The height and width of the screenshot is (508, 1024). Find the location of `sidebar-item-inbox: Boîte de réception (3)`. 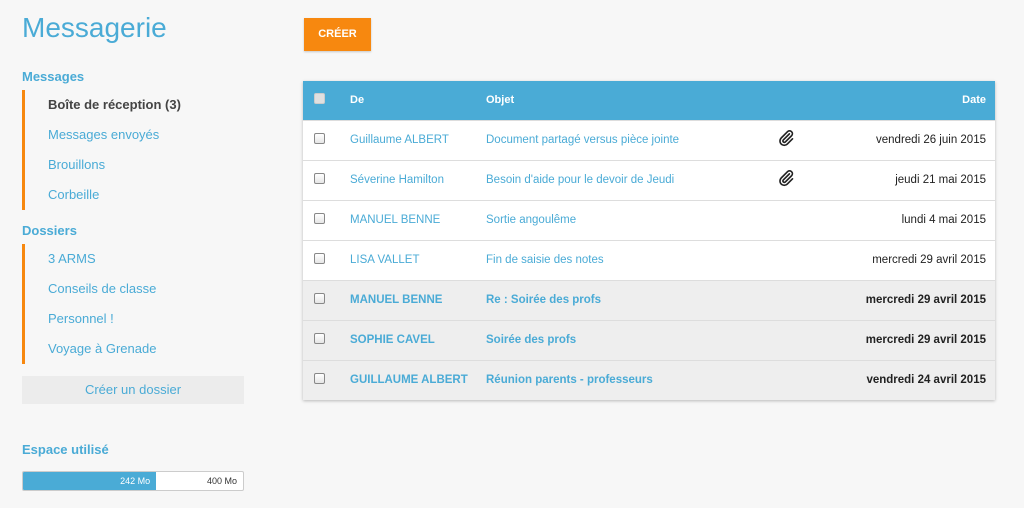

sidebar-item-inbox: Boîte de réception (3) is located at coordinates (136, 105).